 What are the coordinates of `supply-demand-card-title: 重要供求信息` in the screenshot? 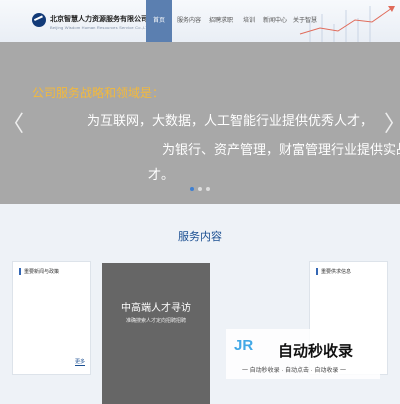 It's located at (333, 271).